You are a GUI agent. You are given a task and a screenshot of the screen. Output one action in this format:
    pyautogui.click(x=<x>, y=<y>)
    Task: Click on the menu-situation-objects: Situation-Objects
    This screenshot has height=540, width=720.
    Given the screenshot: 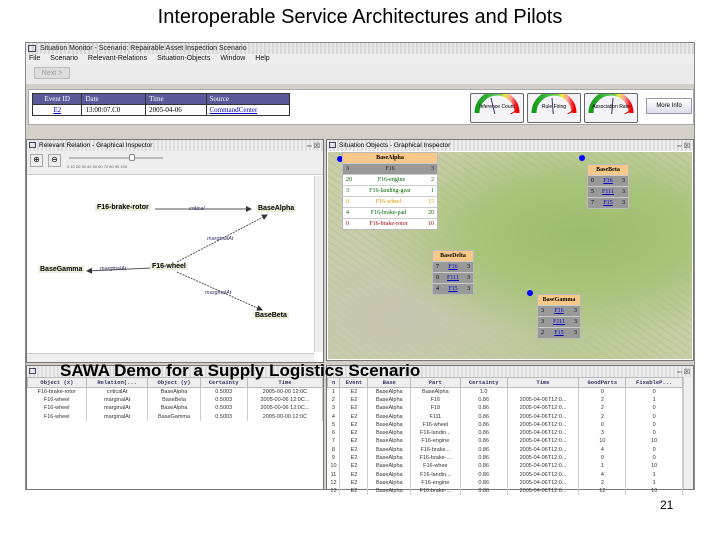 What is the action you would take?
    pyautogui.click(x=183, y=59)
    